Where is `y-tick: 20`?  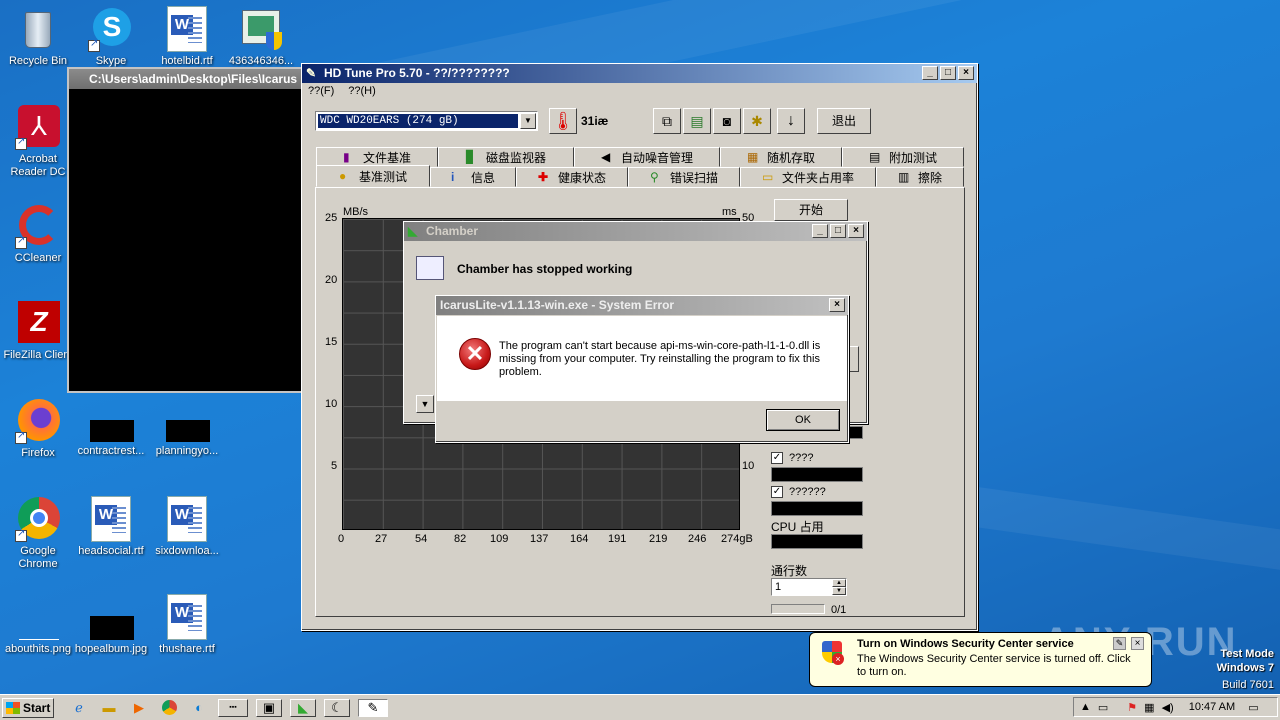
y-tick: 20 is located at coordinates (331, 280).